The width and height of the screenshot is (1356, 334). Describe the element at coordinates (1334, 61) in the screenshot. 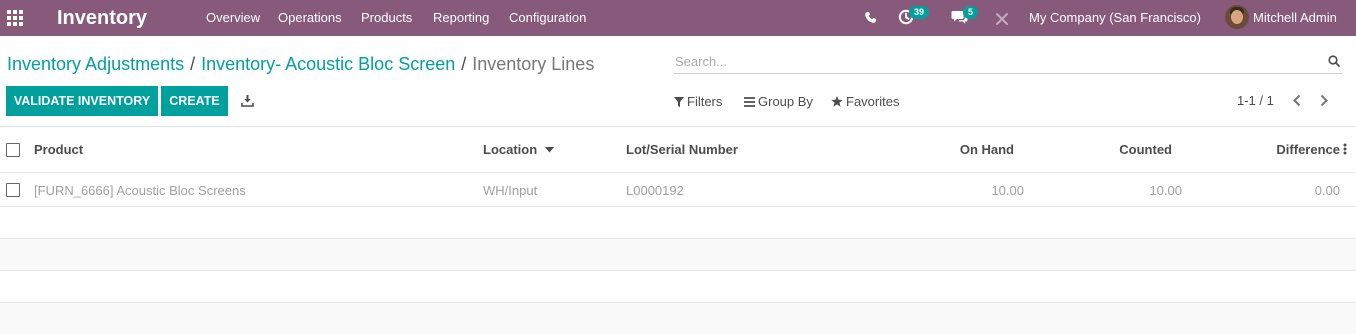

I see `search-icon` at that location.